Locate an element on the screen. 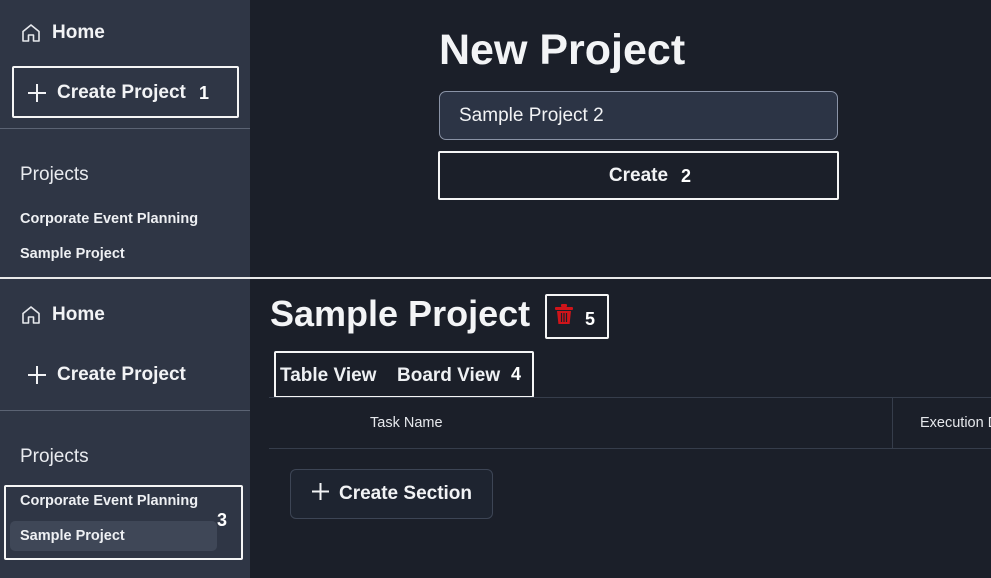  annotation-number-2: 2 is located at coordinates (686, 176).